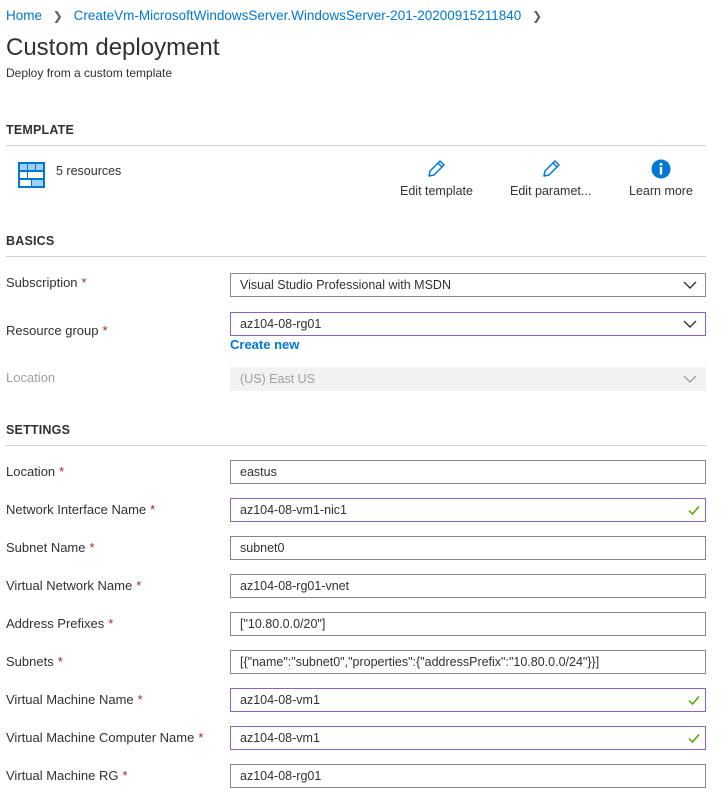 This screenshot has height=802, width=721. What do you see at coordinates (278, 379) in the screenshot?
I see `basics-location-value: (US) East US` at bounding box center [278, 379].